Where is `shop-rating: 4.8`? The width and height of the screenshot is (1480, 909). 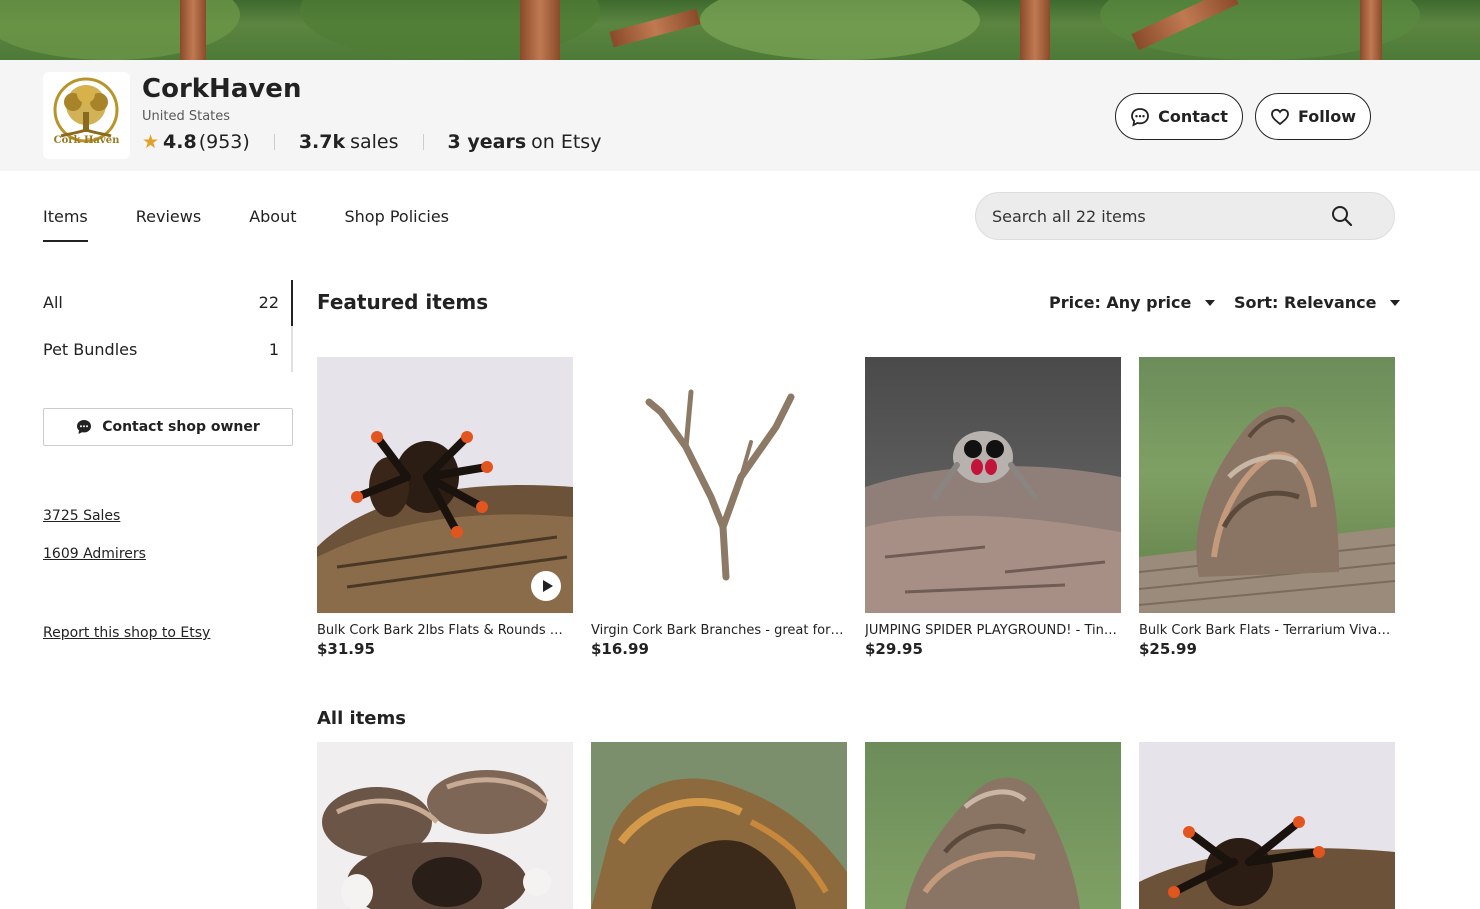
shop-rating: 4.8 is located at coordinates (180, 142).